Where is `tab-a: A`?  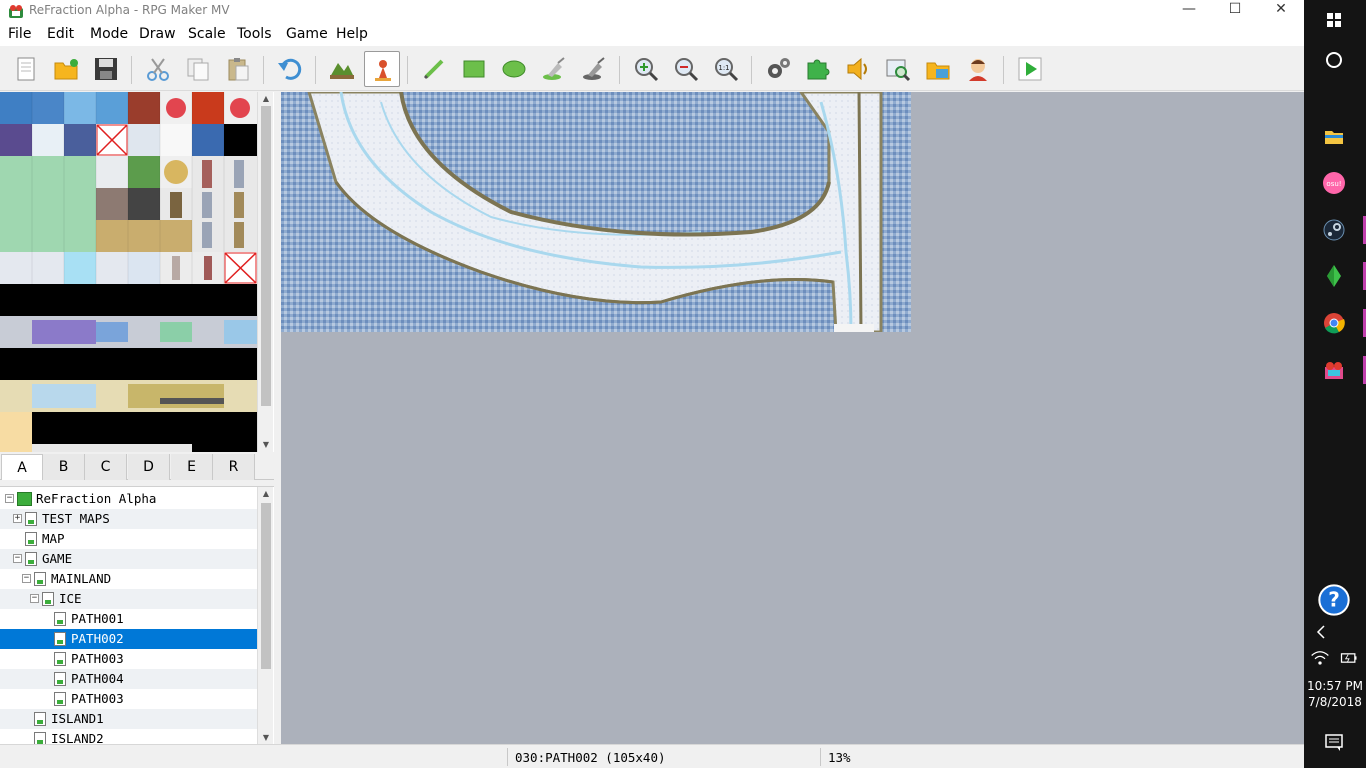 tab-a: A is located at coordinates (22, 467).